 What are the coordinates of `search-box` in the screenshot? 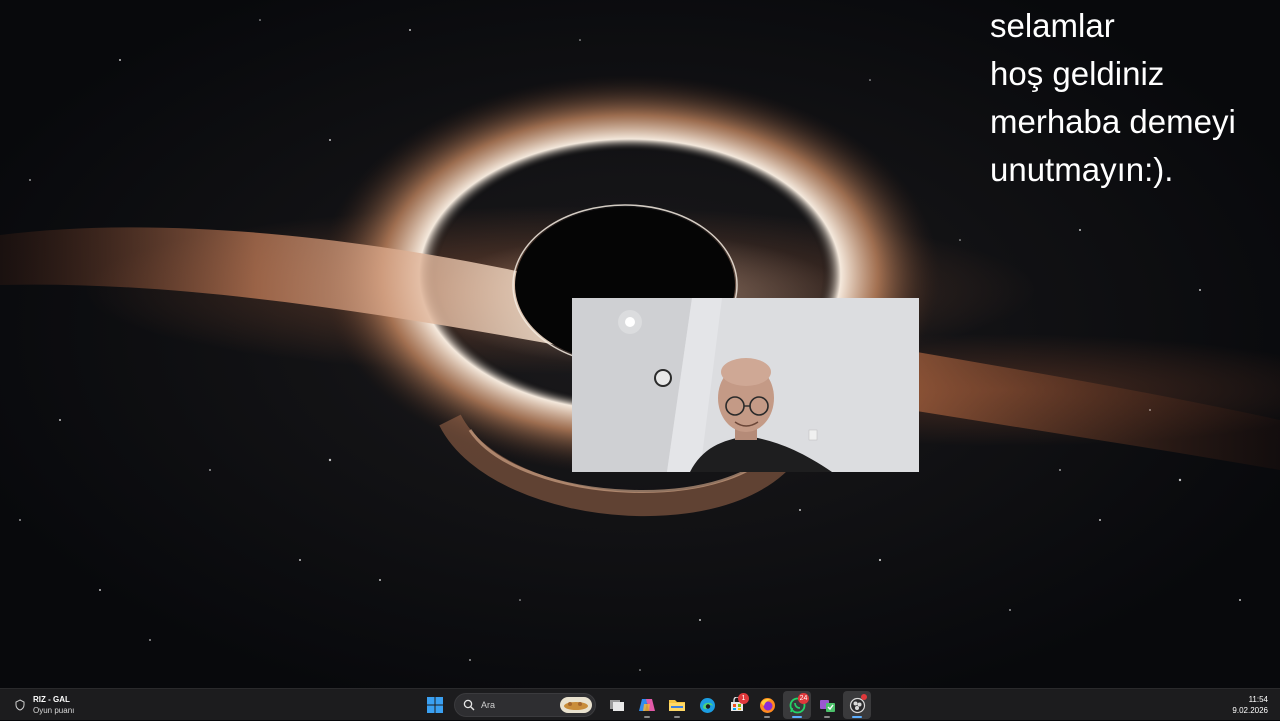 It's located at (525, 705).